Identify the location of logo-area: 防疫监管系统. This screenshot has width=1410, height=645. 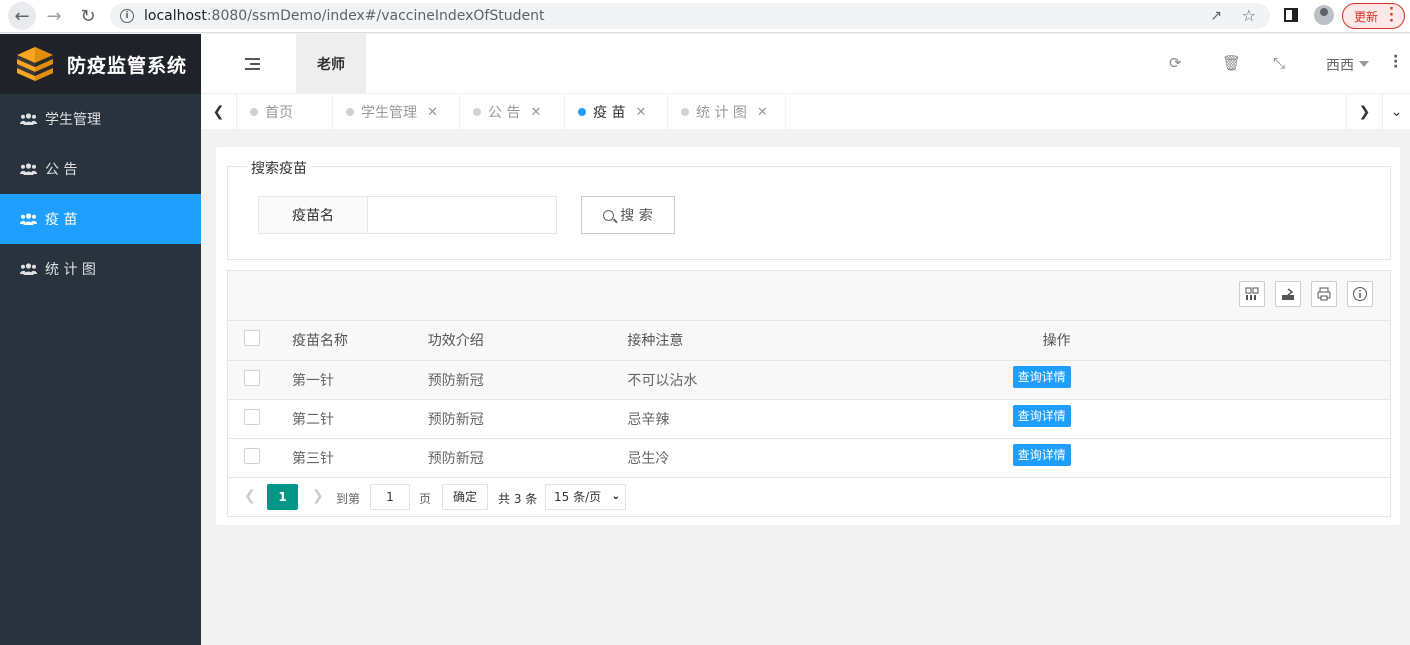
(100, 64).